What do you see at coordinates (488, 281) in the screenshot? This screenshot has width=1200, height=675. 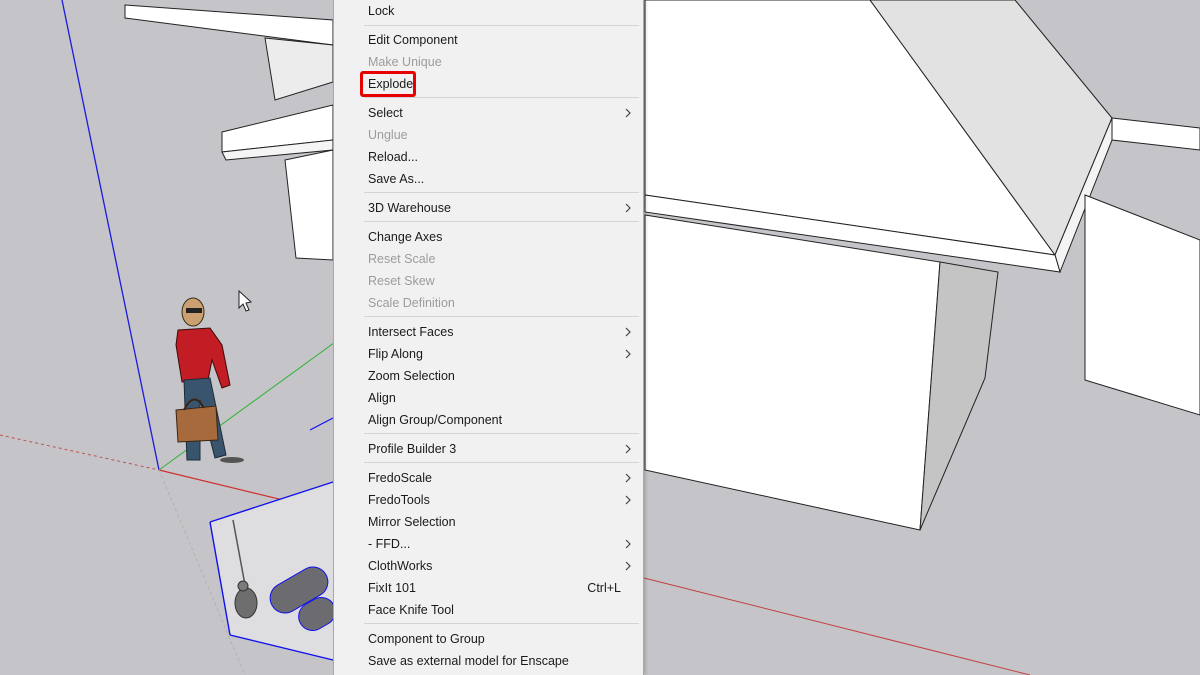 I see `menu-item-reset-skew: Reset Skew` at bounding box center [488, 281].